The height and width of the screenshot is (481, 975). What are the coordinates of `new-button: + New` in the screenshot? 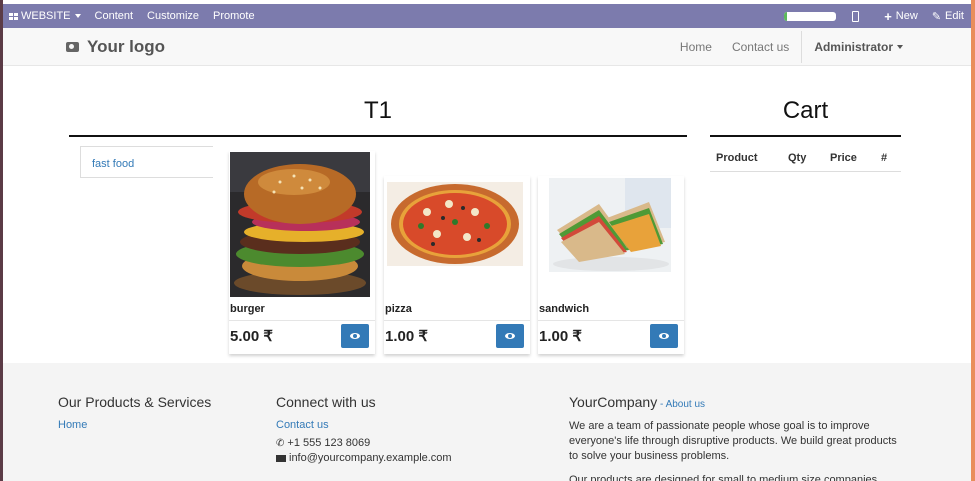 It's located at (901, 16).